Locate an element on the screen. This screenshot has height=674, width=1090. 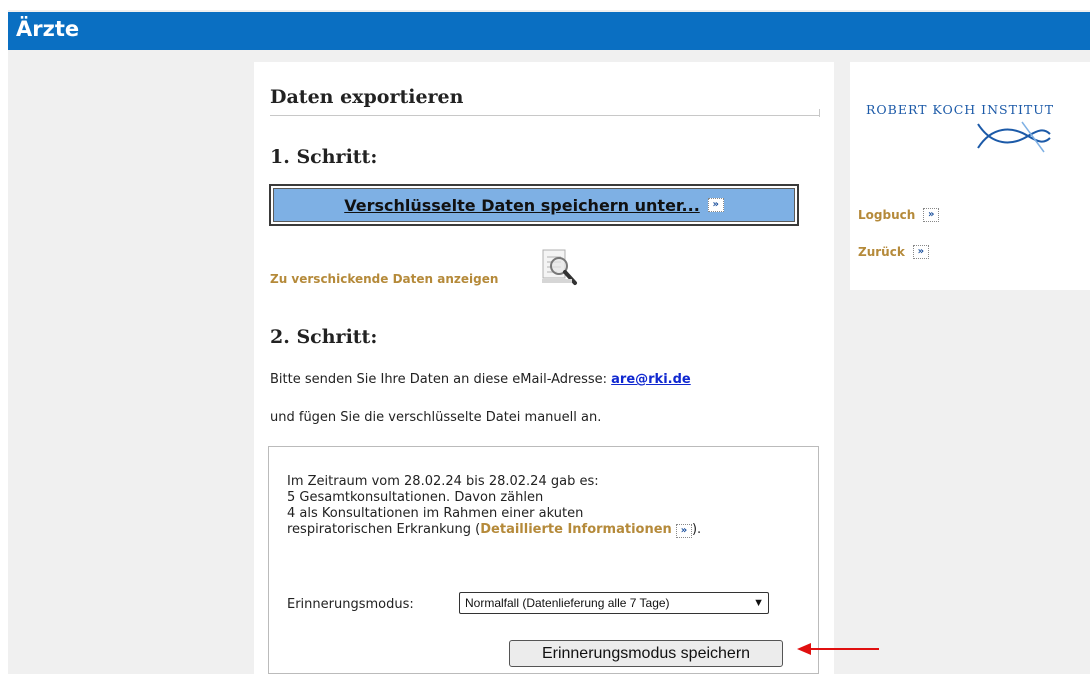
step2-title: 2. Schritt: is located at coordinates (324, 337).